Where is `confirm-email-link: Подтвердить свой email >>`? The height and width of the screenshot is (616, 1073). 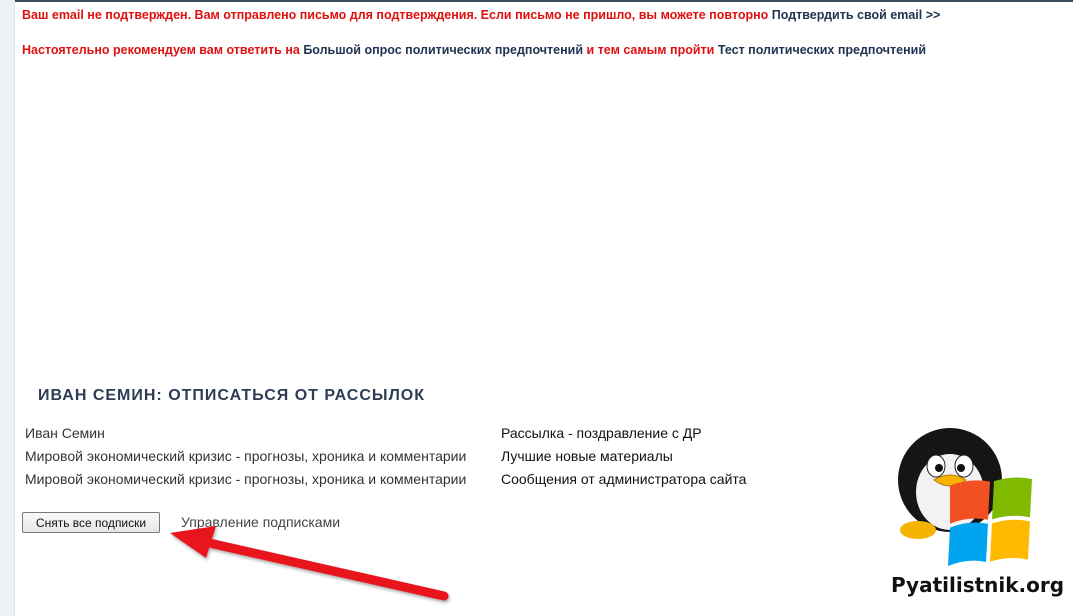
confirm-email-link: Подтвердить свой email >> is located at coordinates (856, 15).